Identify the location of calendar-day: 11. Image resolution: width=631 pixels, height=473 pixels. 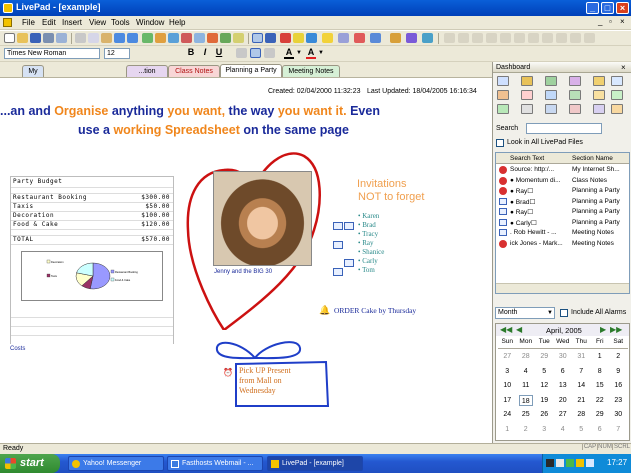
(526, 385).